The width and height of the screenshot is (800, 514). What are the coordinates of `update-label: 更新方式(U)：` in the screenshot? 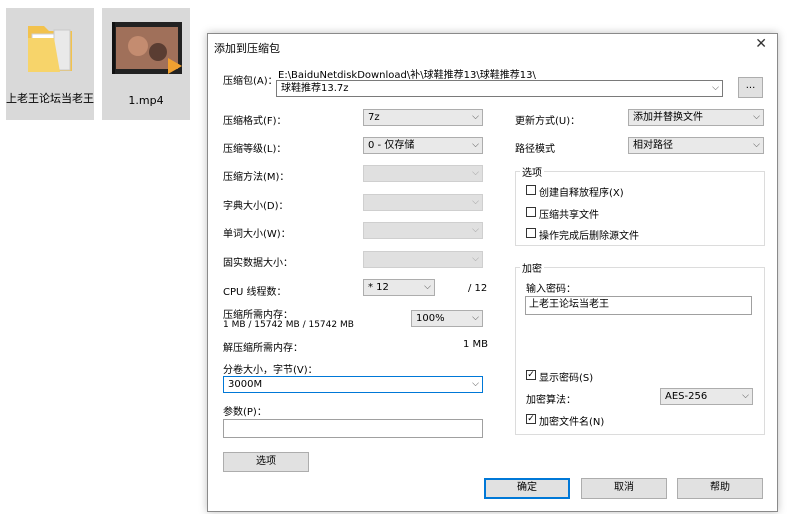 It's located at (548, 121).